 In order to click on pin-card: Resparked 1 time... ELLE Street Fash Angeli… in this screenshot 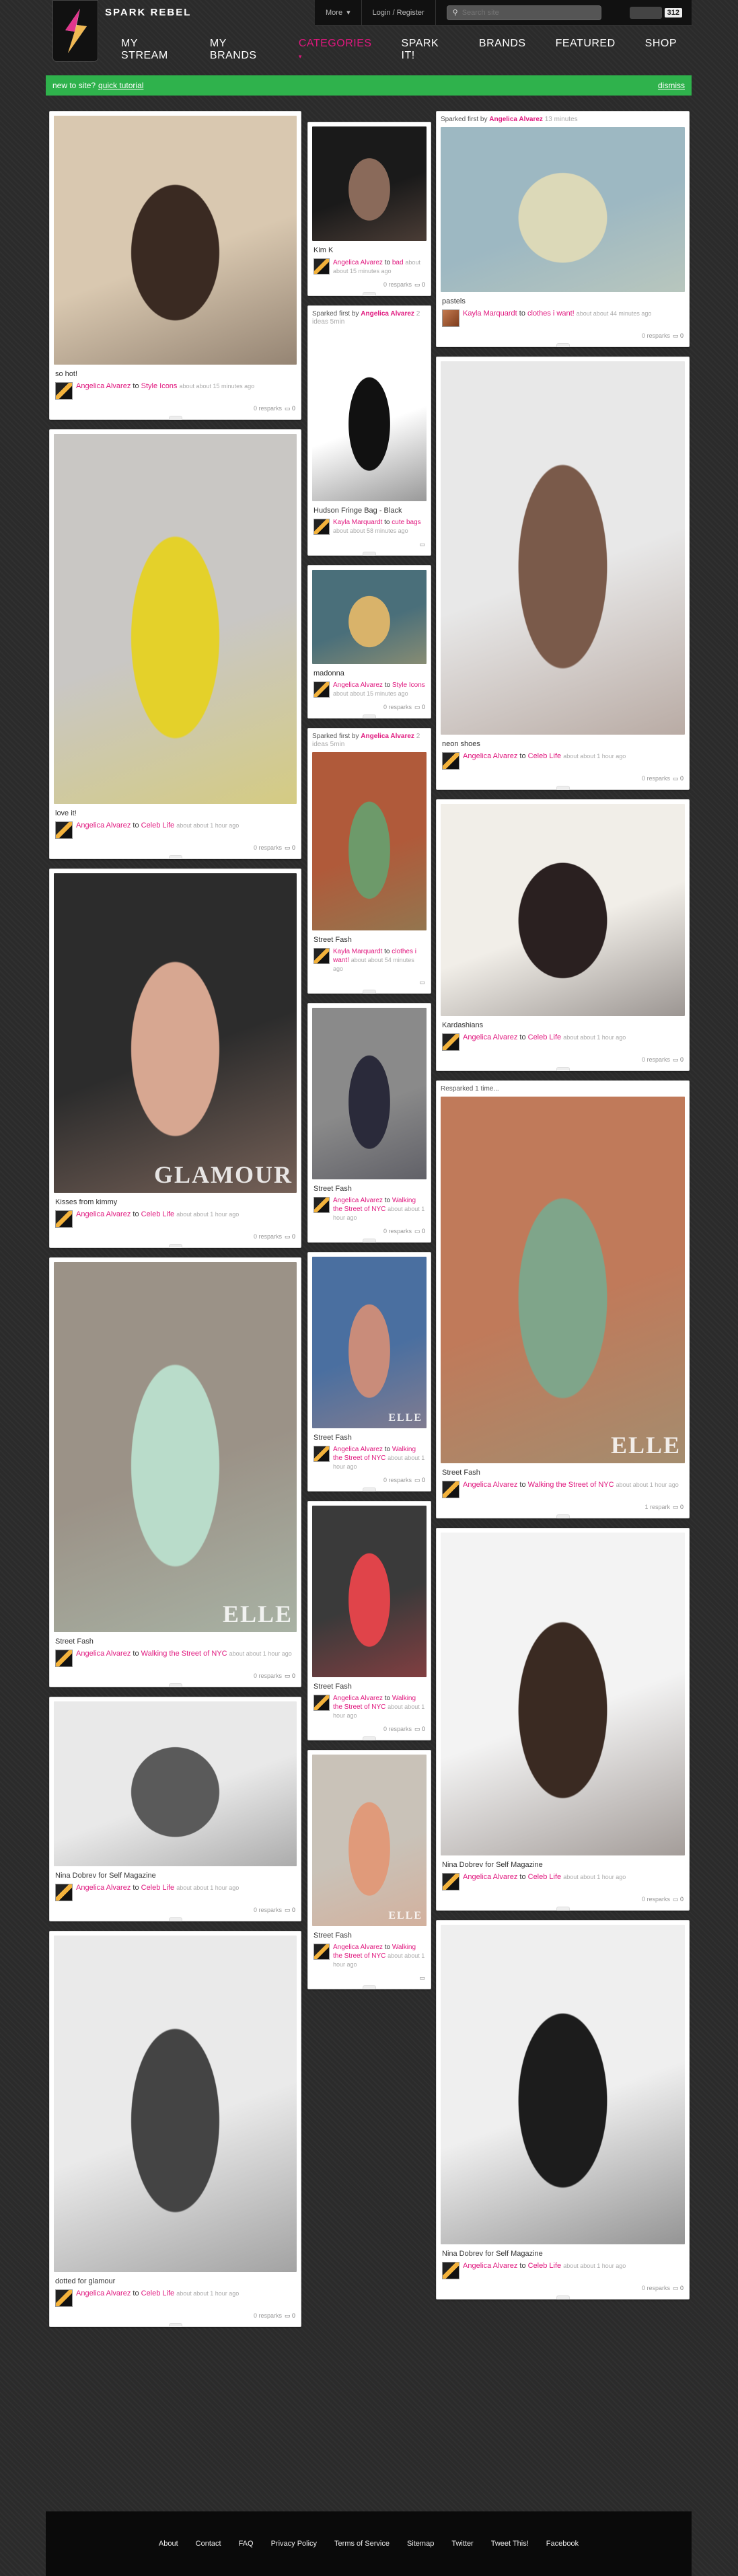, I will do `click(563, 1299)`.